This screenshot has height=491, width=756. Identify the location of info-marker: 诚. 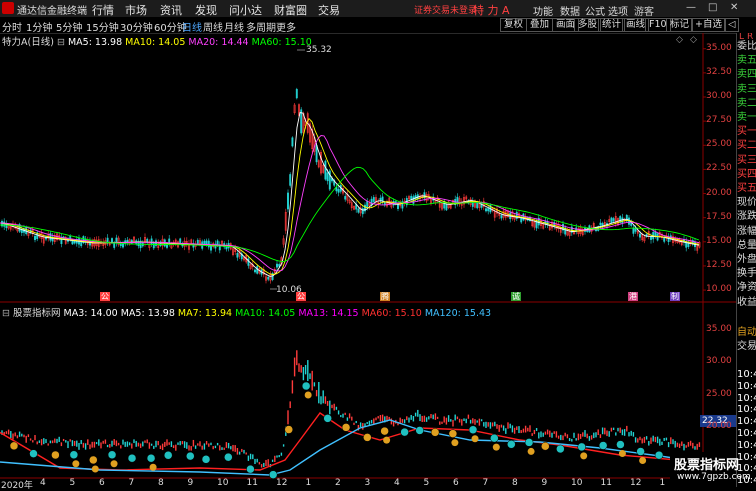
(516, 296).